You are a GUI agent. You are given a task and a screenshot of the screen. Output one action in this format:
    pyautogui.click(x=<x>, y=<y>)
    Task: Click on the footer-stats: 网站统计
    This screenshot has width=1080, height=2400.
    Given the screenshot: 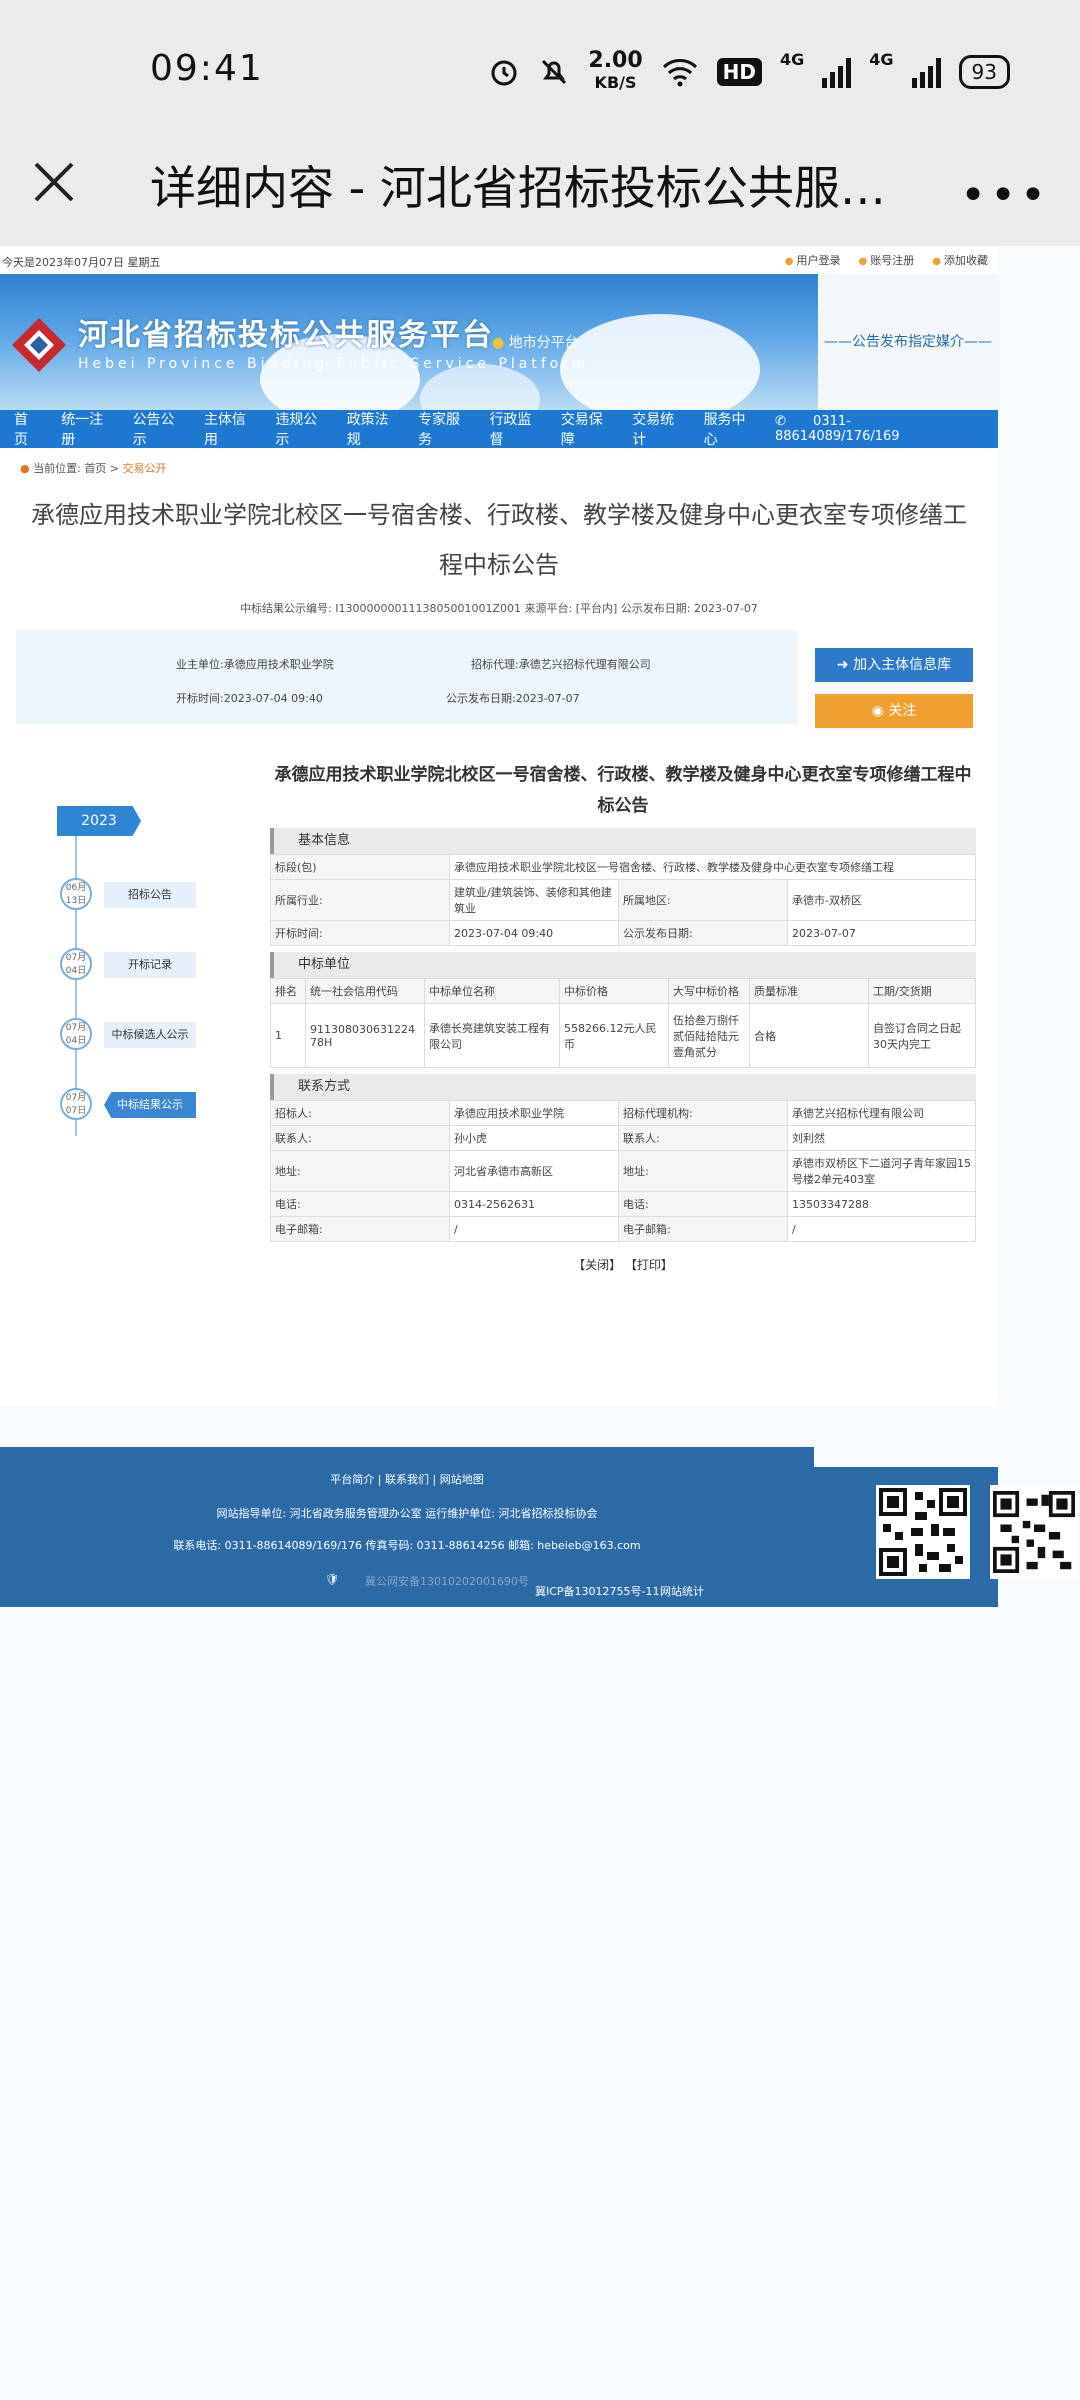 What is the action you would take?
    pyautogui.click(x=682, y=1591)
    